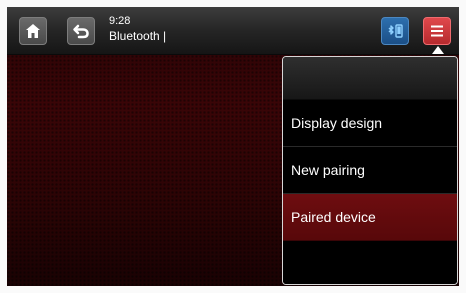 The image size is (466, 293). I want to click on menu-item-new-pairing: New pairing, so click(370, 170).